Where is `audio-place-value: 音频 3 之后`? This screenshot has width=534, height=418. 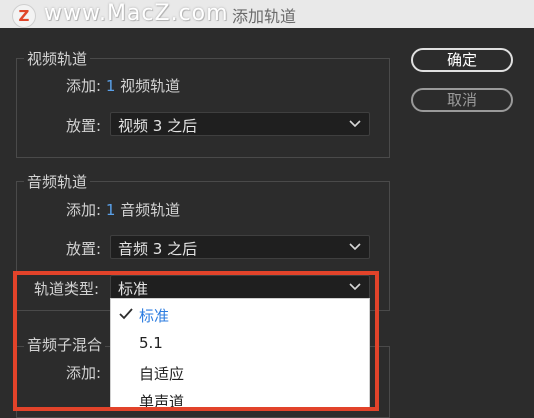 audio-place-value: 音频 3 之后 is located at coordinates (158, 249).